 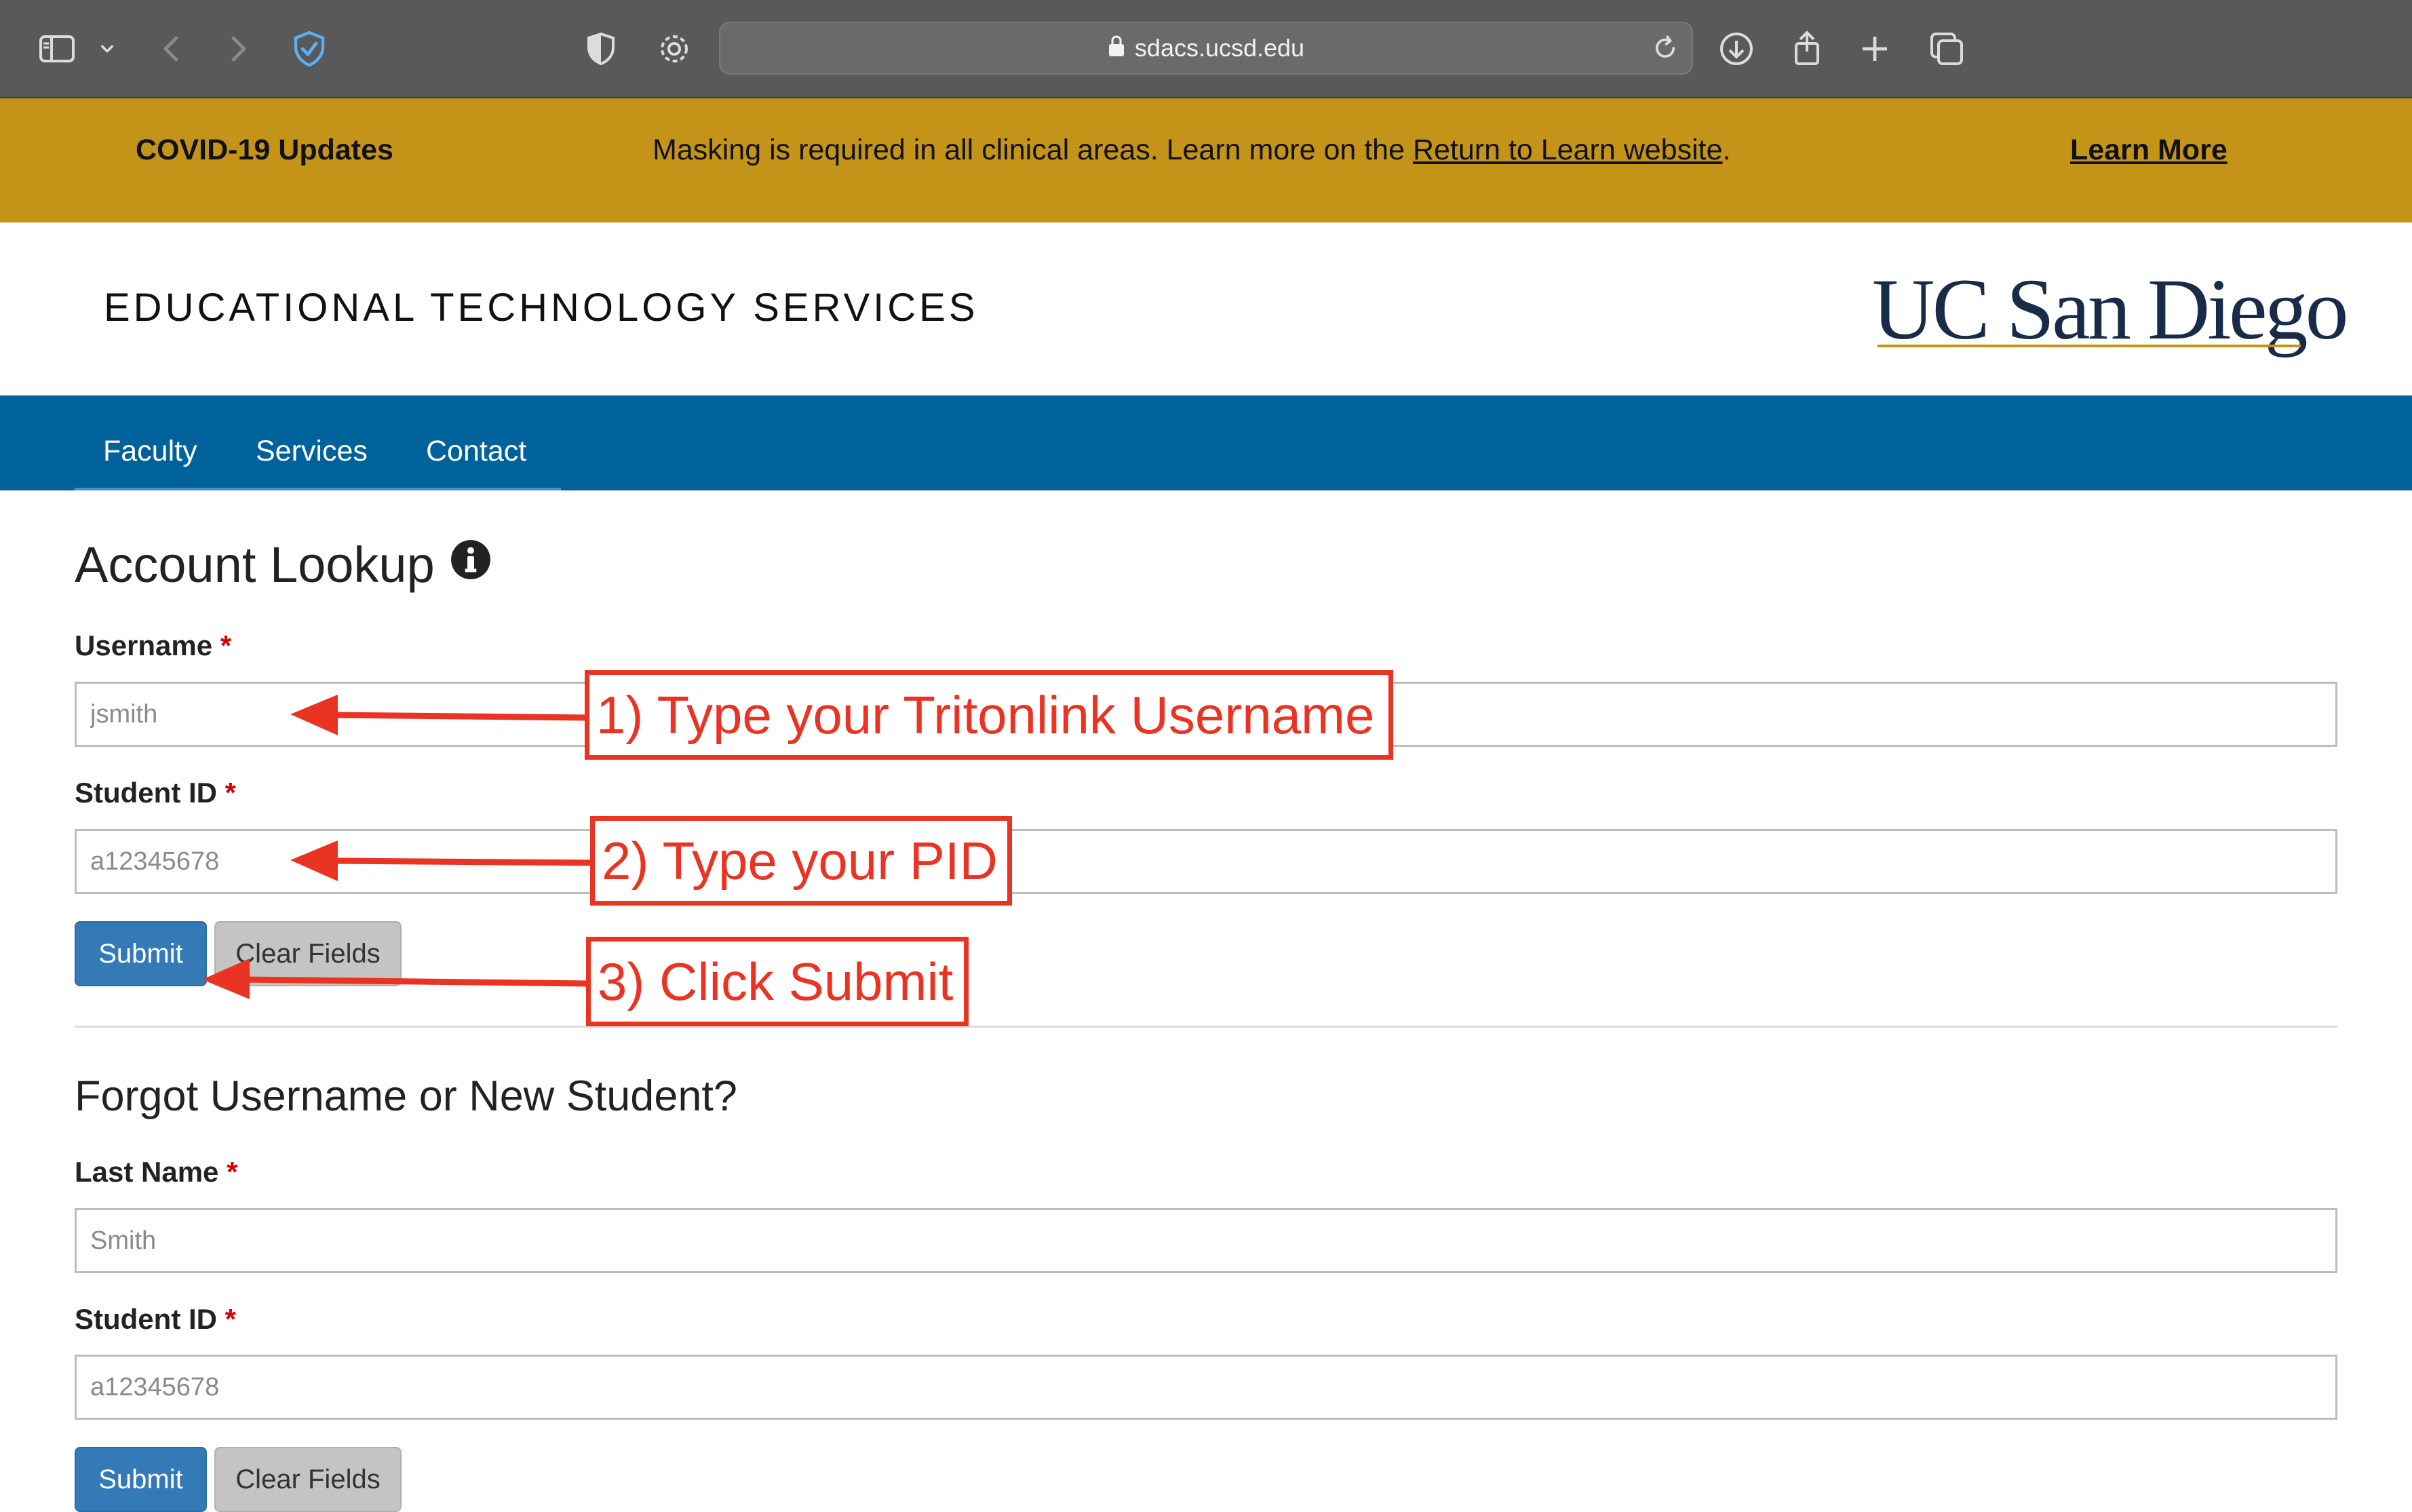 What do you see at coordinates (144, 645) in the screenshot?
I see `username-label-text: Username` at bounding box center [144, 645].